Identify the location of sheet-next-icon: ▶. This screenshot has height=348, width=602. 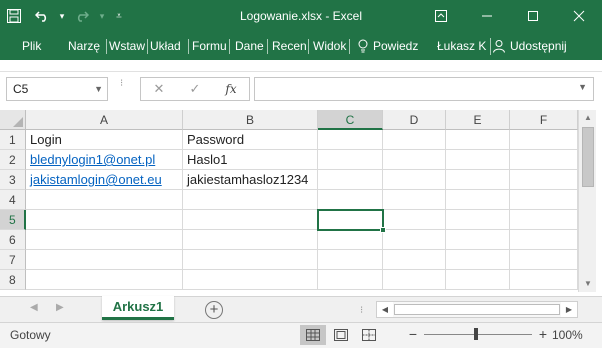
(60, 307).